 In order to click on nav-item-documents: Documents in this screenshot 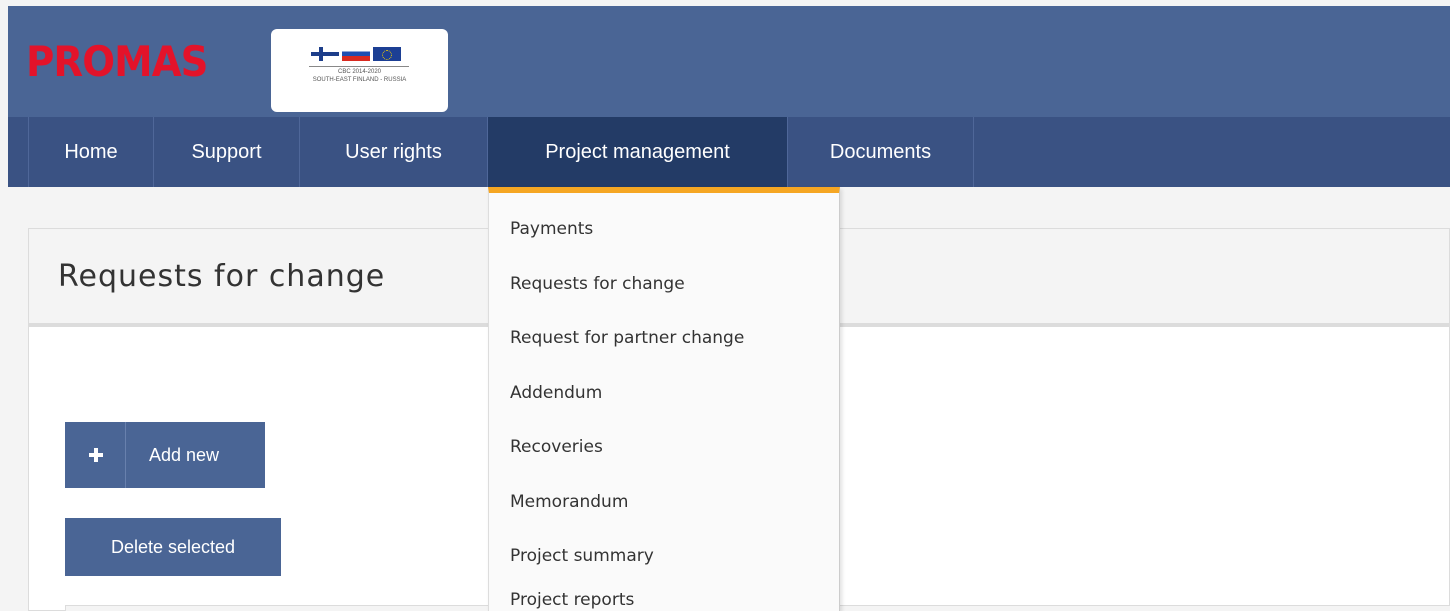, I will do `click(881, 152)`.